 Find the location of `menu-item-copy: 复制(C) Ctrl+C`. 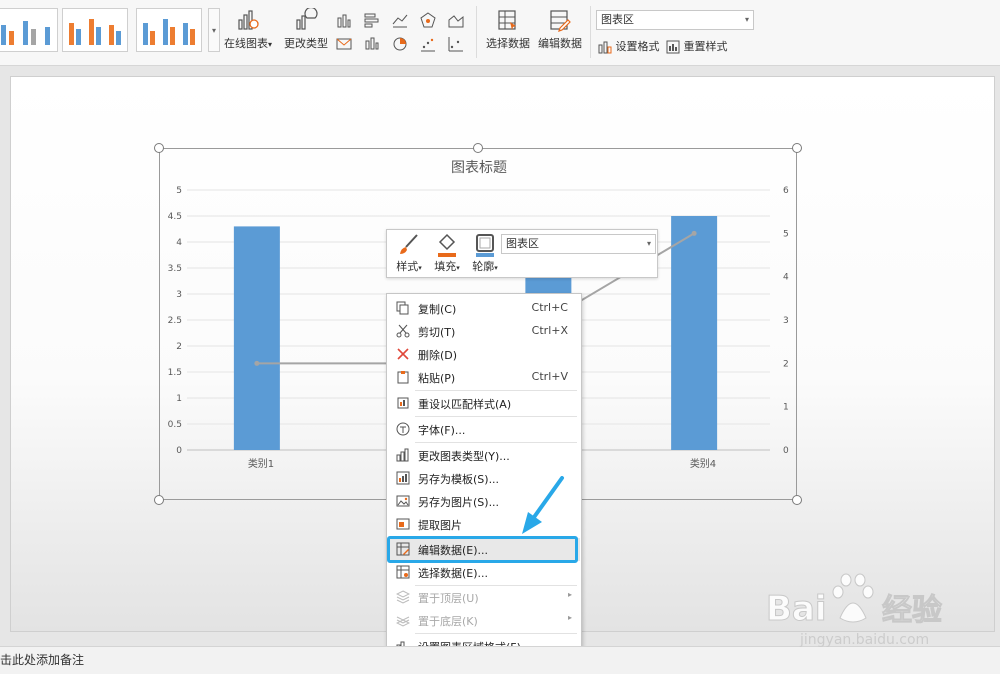

menu-item-copy: 复制(C) Ctrl+C is located at coordinates (484, 308).